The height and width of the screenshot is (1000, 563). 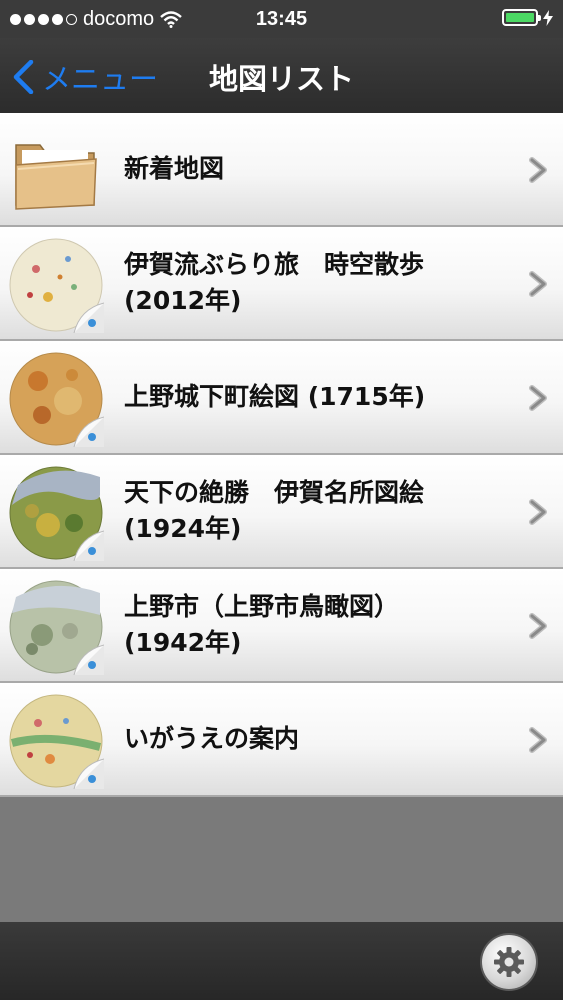 What do you see at coordinates (183, 642) in the screenshot?
I see `list-item-subtitle: (1942年)` at bounding box center [183, 642].